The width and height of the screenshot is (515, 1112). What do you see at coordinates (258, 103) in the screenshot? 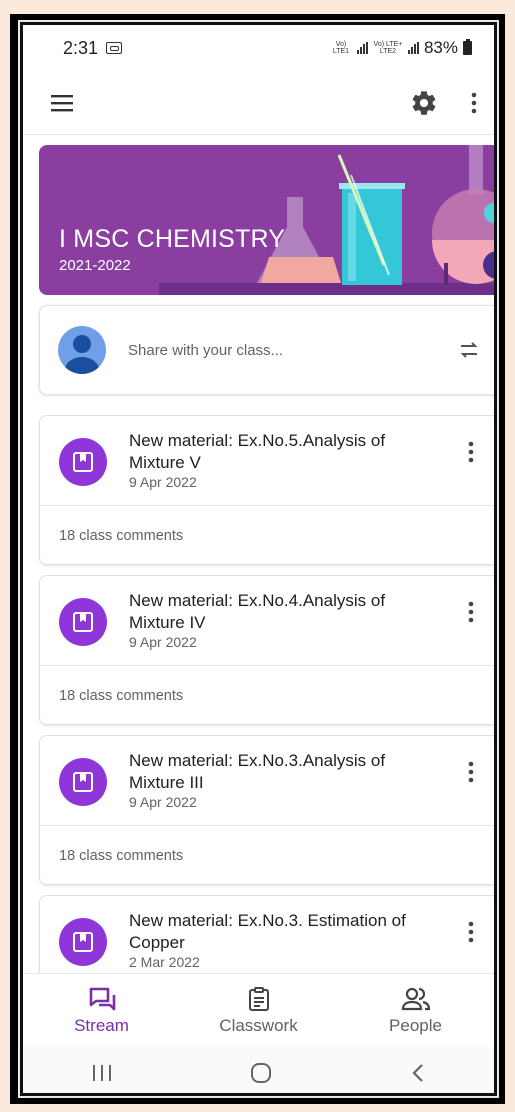
I see `app-bar` at bounding box center [258, 103].